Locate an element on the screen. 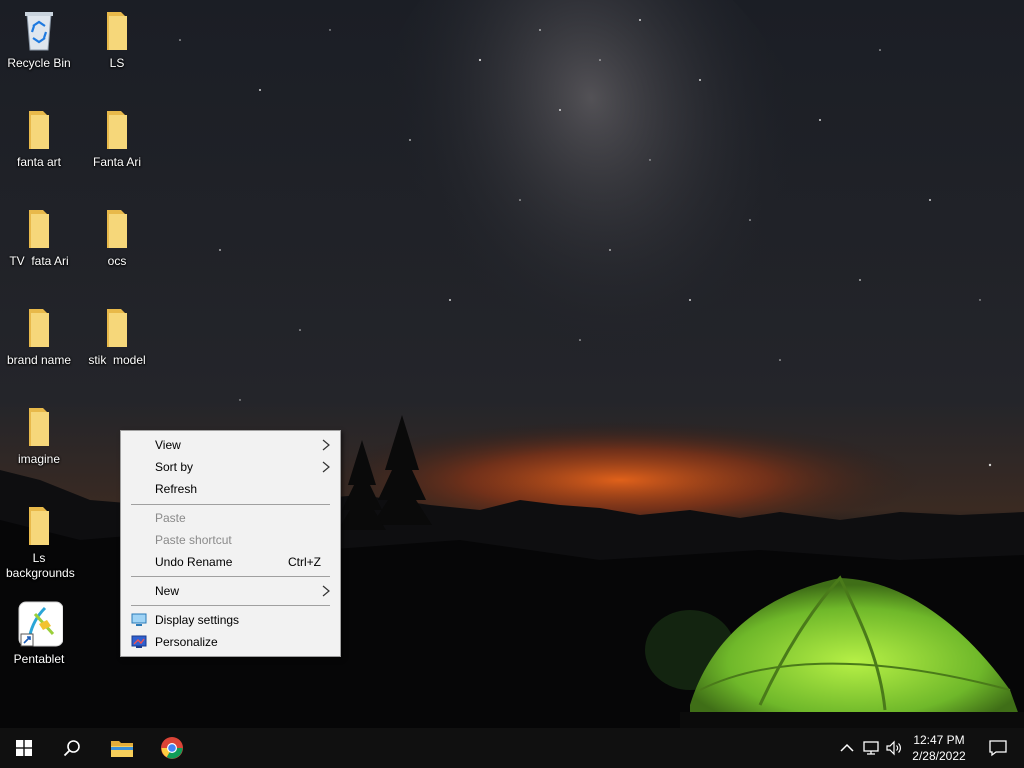  desktop-icon-label: LS is located at coordinates (117, 63).